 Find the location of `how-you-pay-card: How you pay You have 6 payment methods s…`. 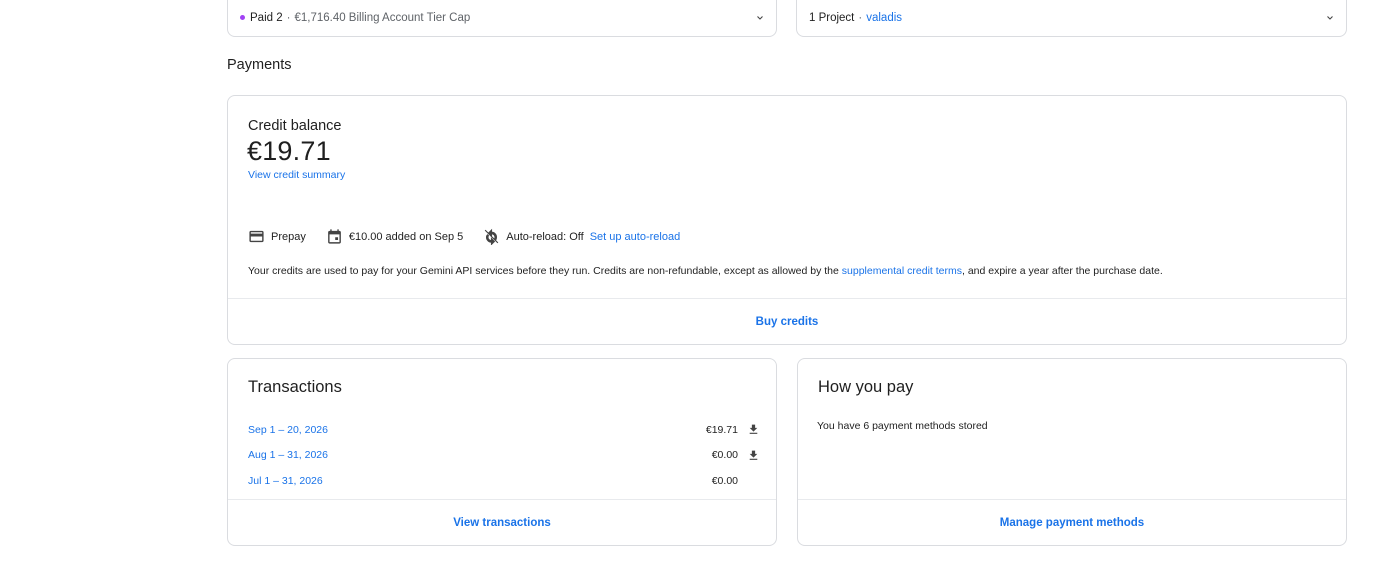

how-you-pay-card: How you pay You have 6 payment methods s… is located at coordinates (1072, 452).